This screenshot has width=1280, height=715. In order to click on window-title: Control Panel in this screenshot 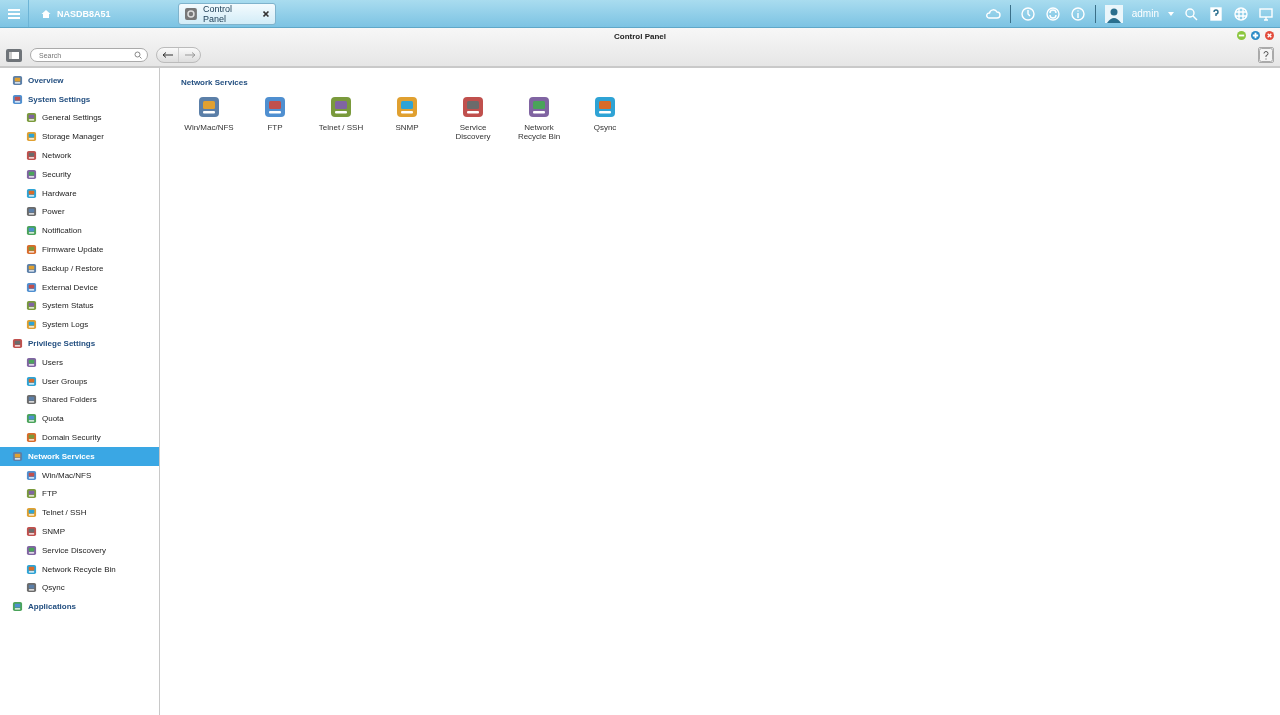, I will do `click(640, 36)`.